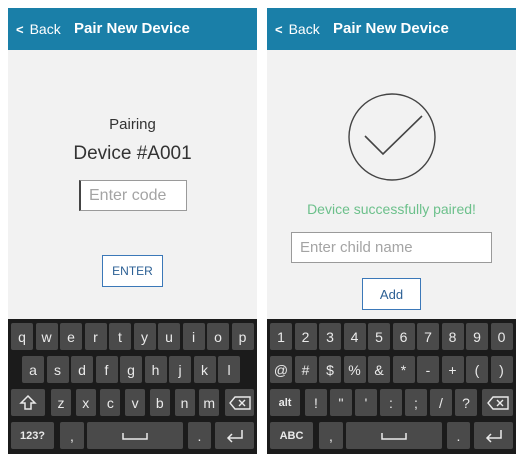 Image resolution: width=524 pixels, height=460 pixels. Describe the element at coordinates (354, 336) in the screenshot. I see `key: 4` at that location.